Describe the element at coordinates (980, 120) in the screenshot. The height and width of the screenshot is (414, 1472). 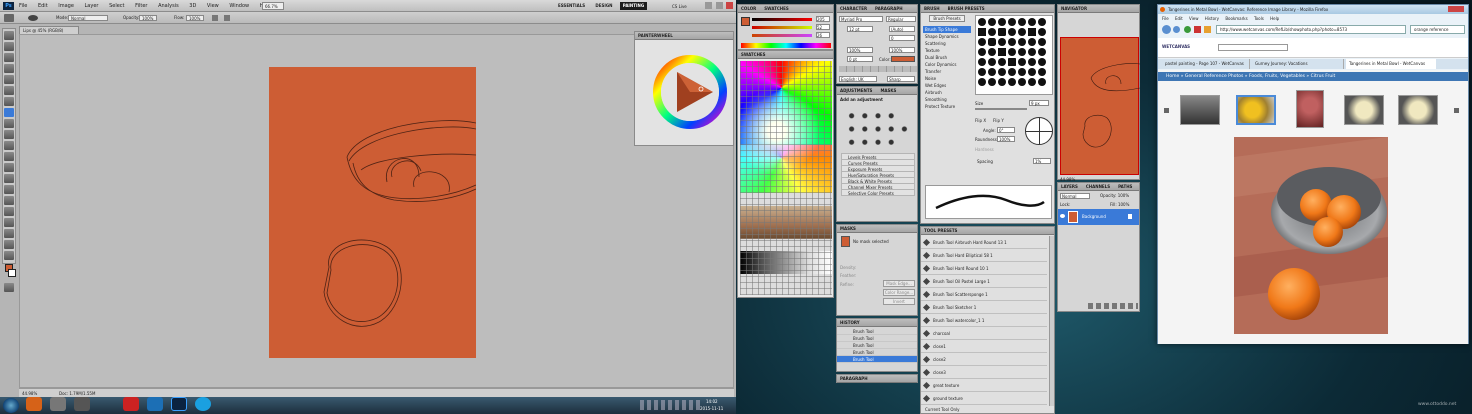
I see `flip-x-checkbox: Flip X` at that location.